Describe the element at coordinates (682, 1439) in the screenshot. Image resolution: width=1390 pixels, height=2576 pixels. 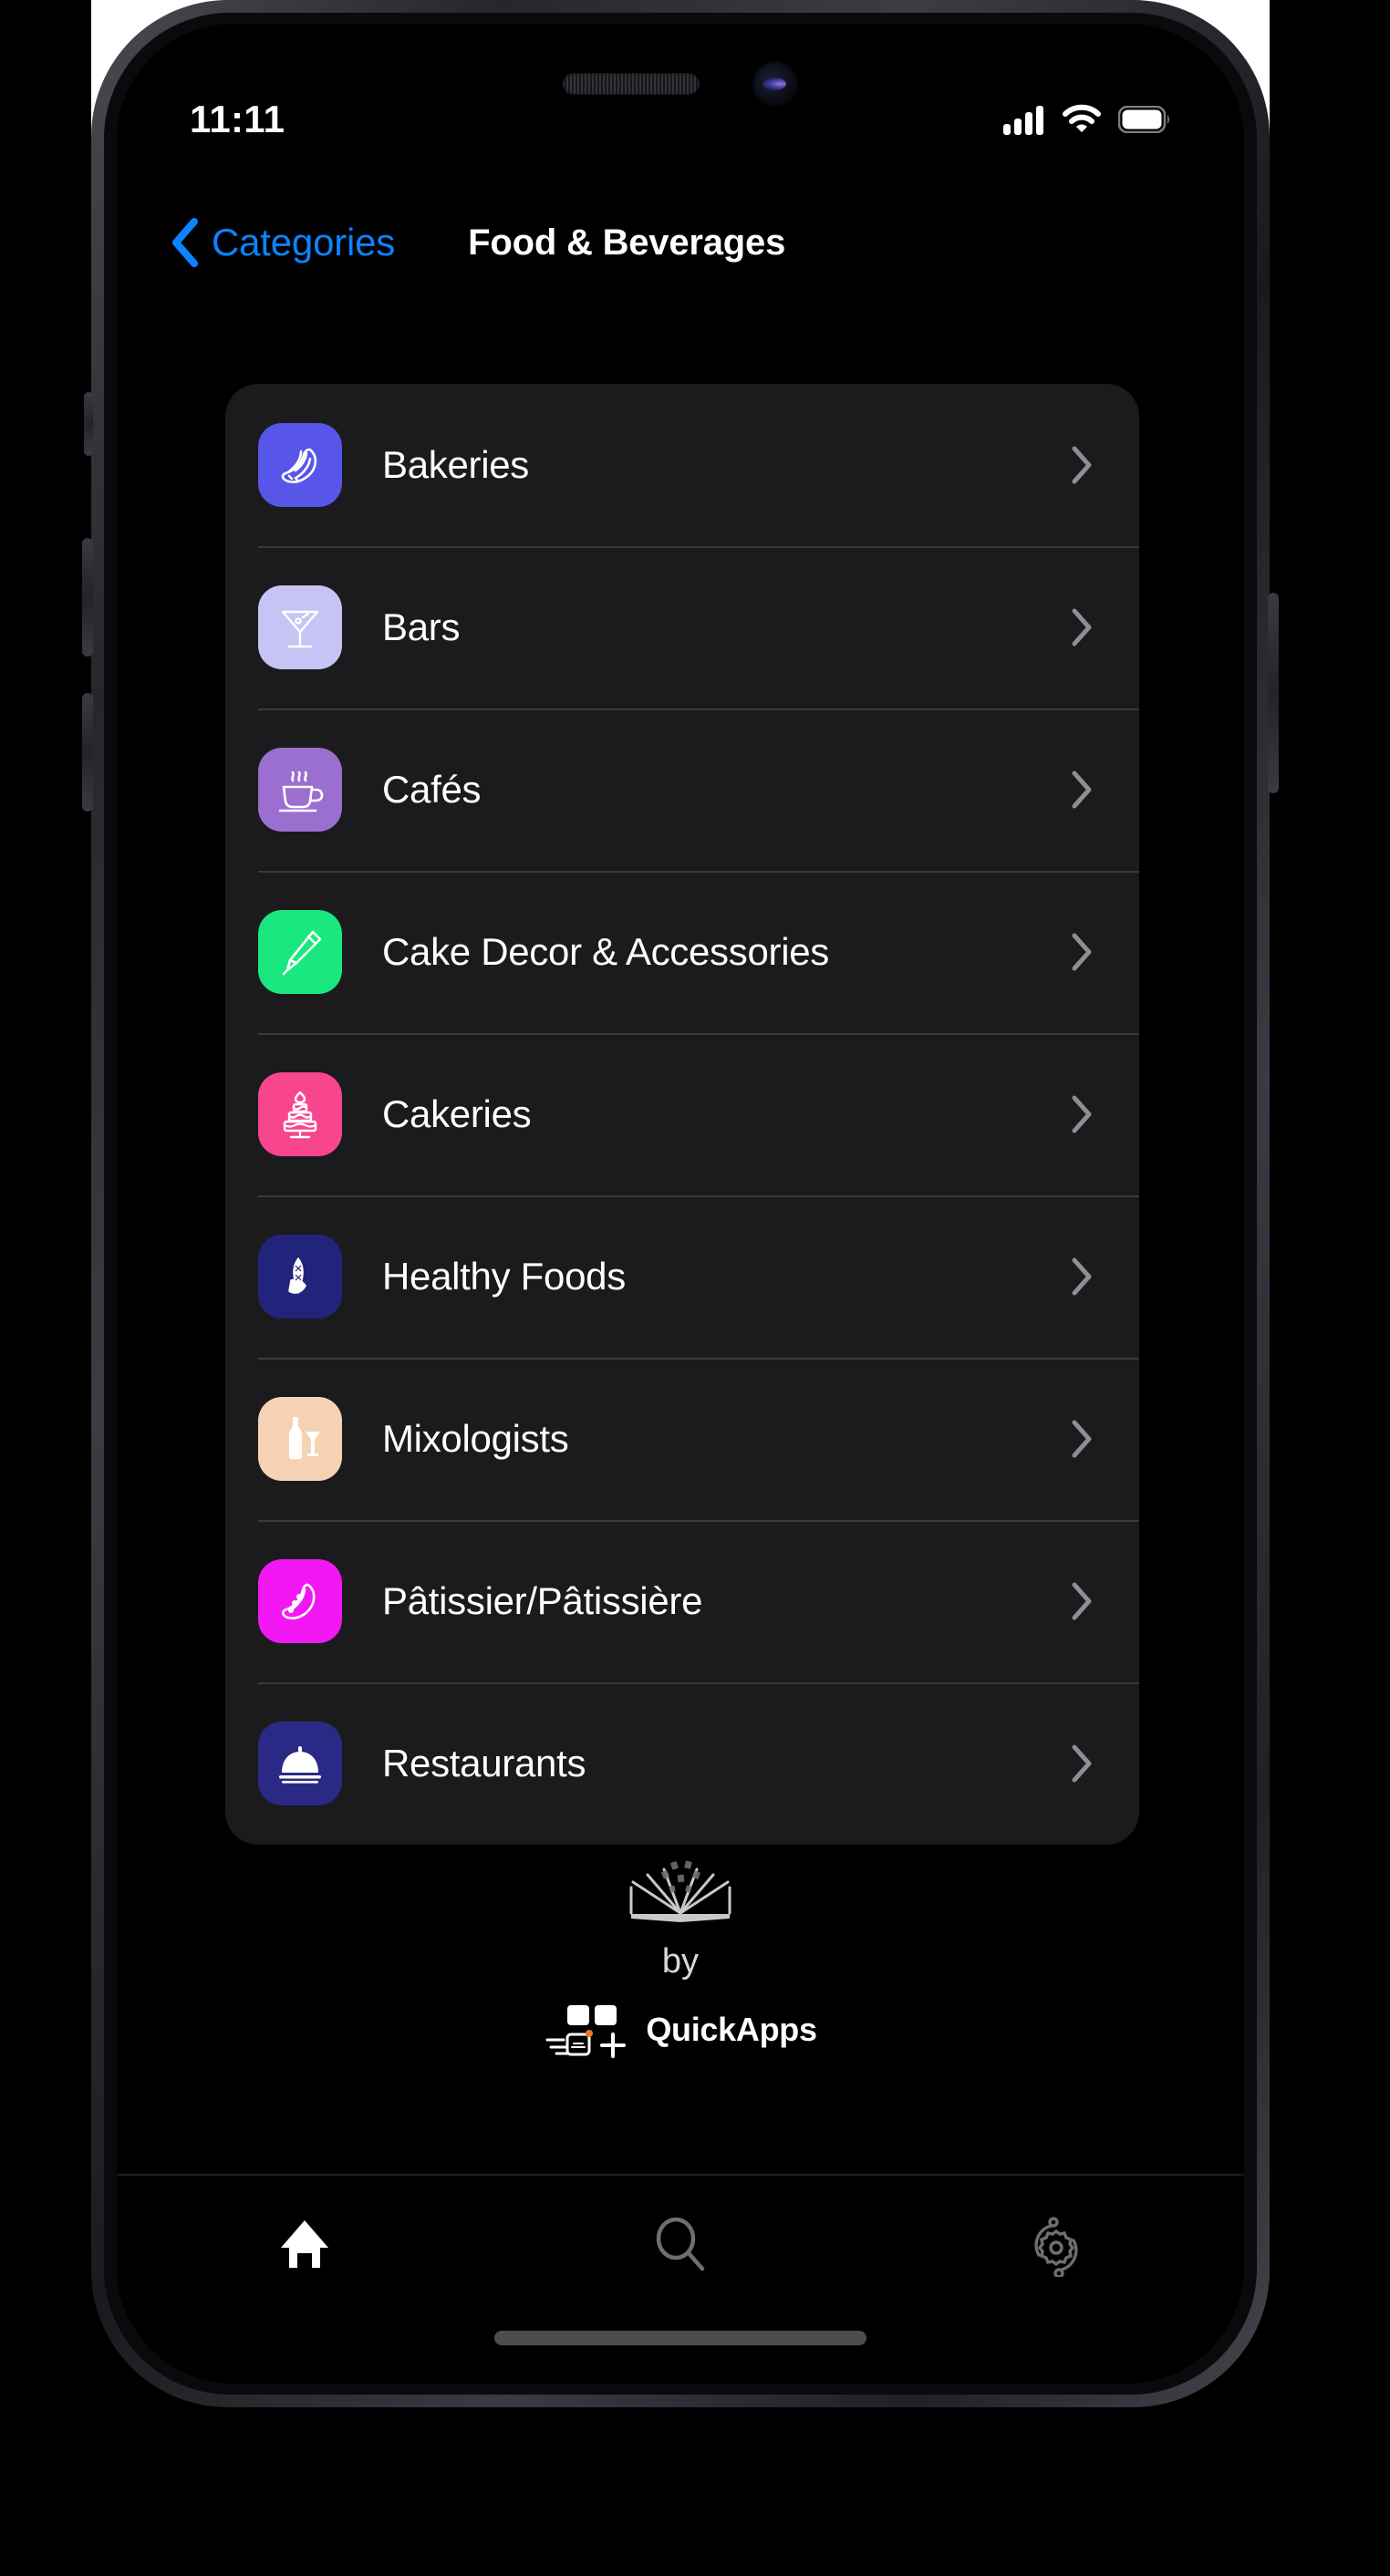
I see `list-item: Mixologists` at that location.